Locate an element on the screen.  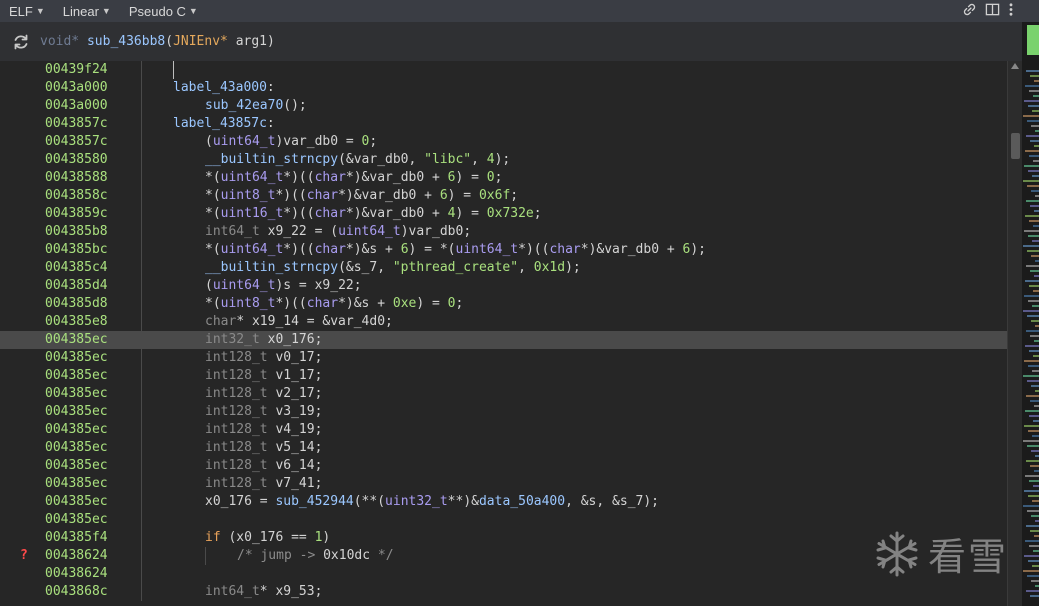
view-mode-menu: Linear ▼ is located at coordinates (87, 11).